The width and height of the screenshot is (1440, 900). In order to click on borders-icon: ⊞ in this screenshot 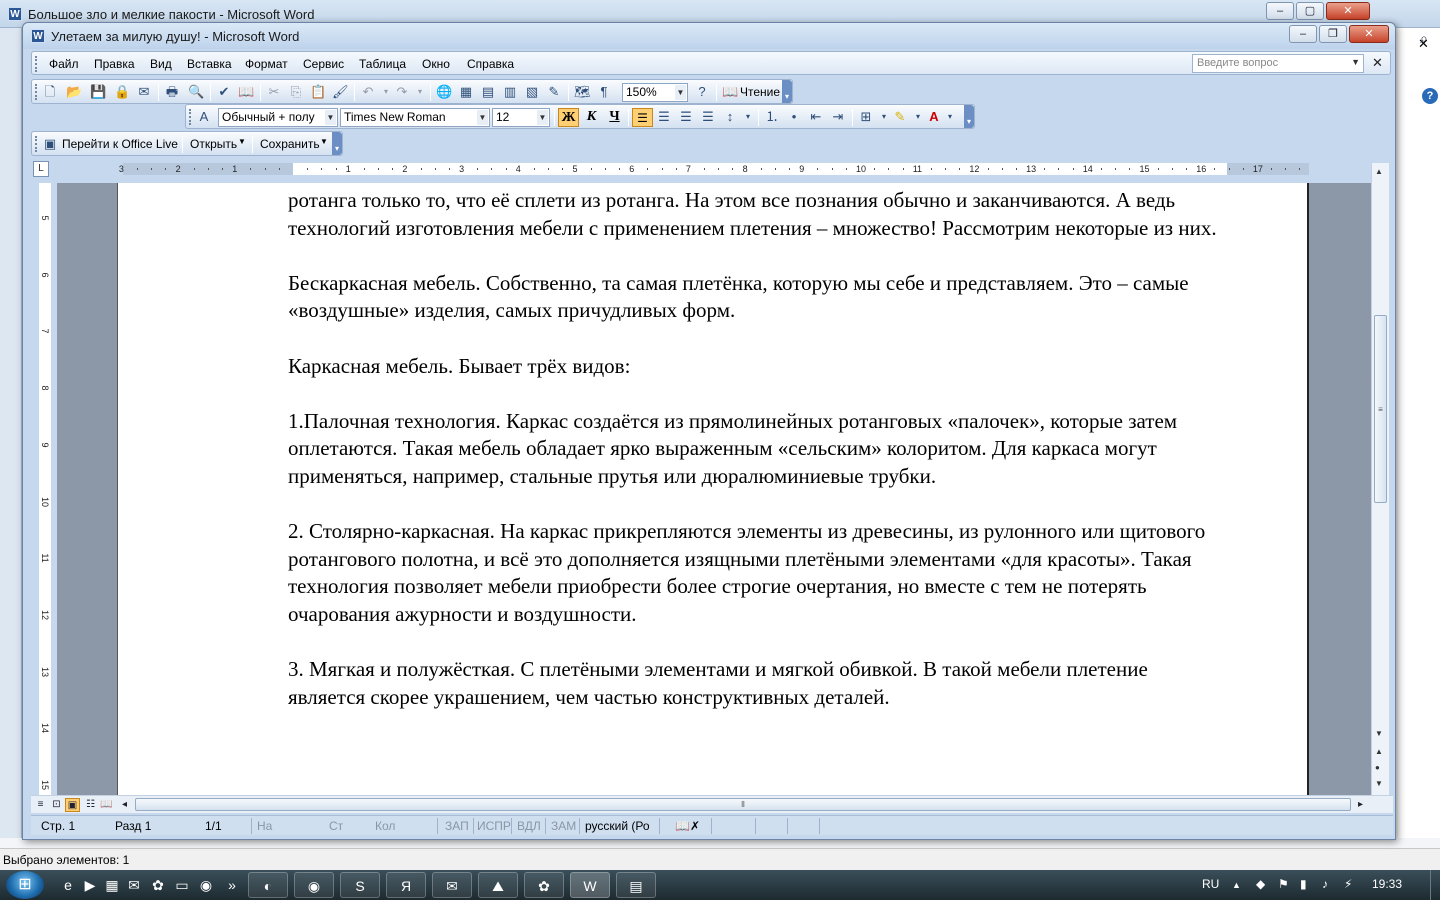, I will do `click(866, 117)`.